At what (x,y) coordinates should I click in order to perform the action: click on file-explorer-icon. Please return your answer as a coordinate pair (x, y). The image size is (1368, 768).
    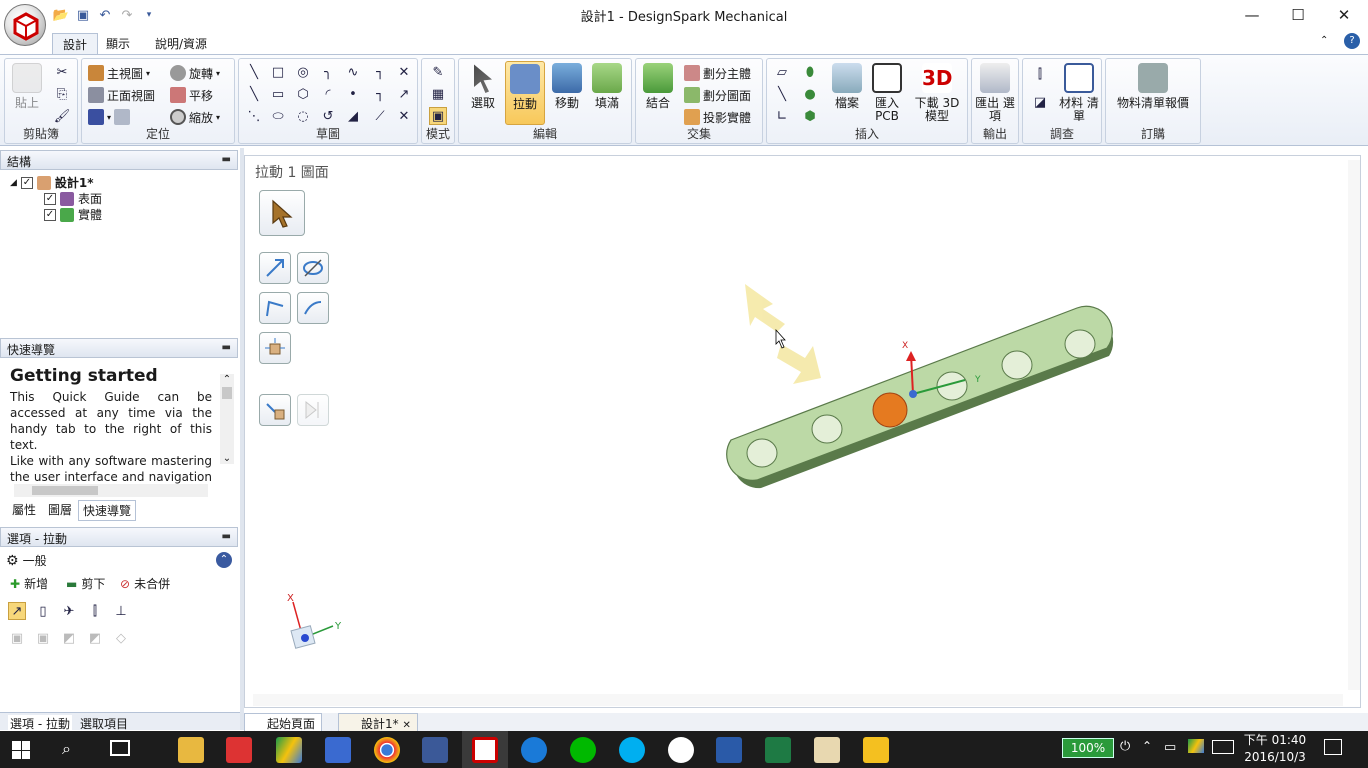
    Looking at the image, I should click on (191, 750).